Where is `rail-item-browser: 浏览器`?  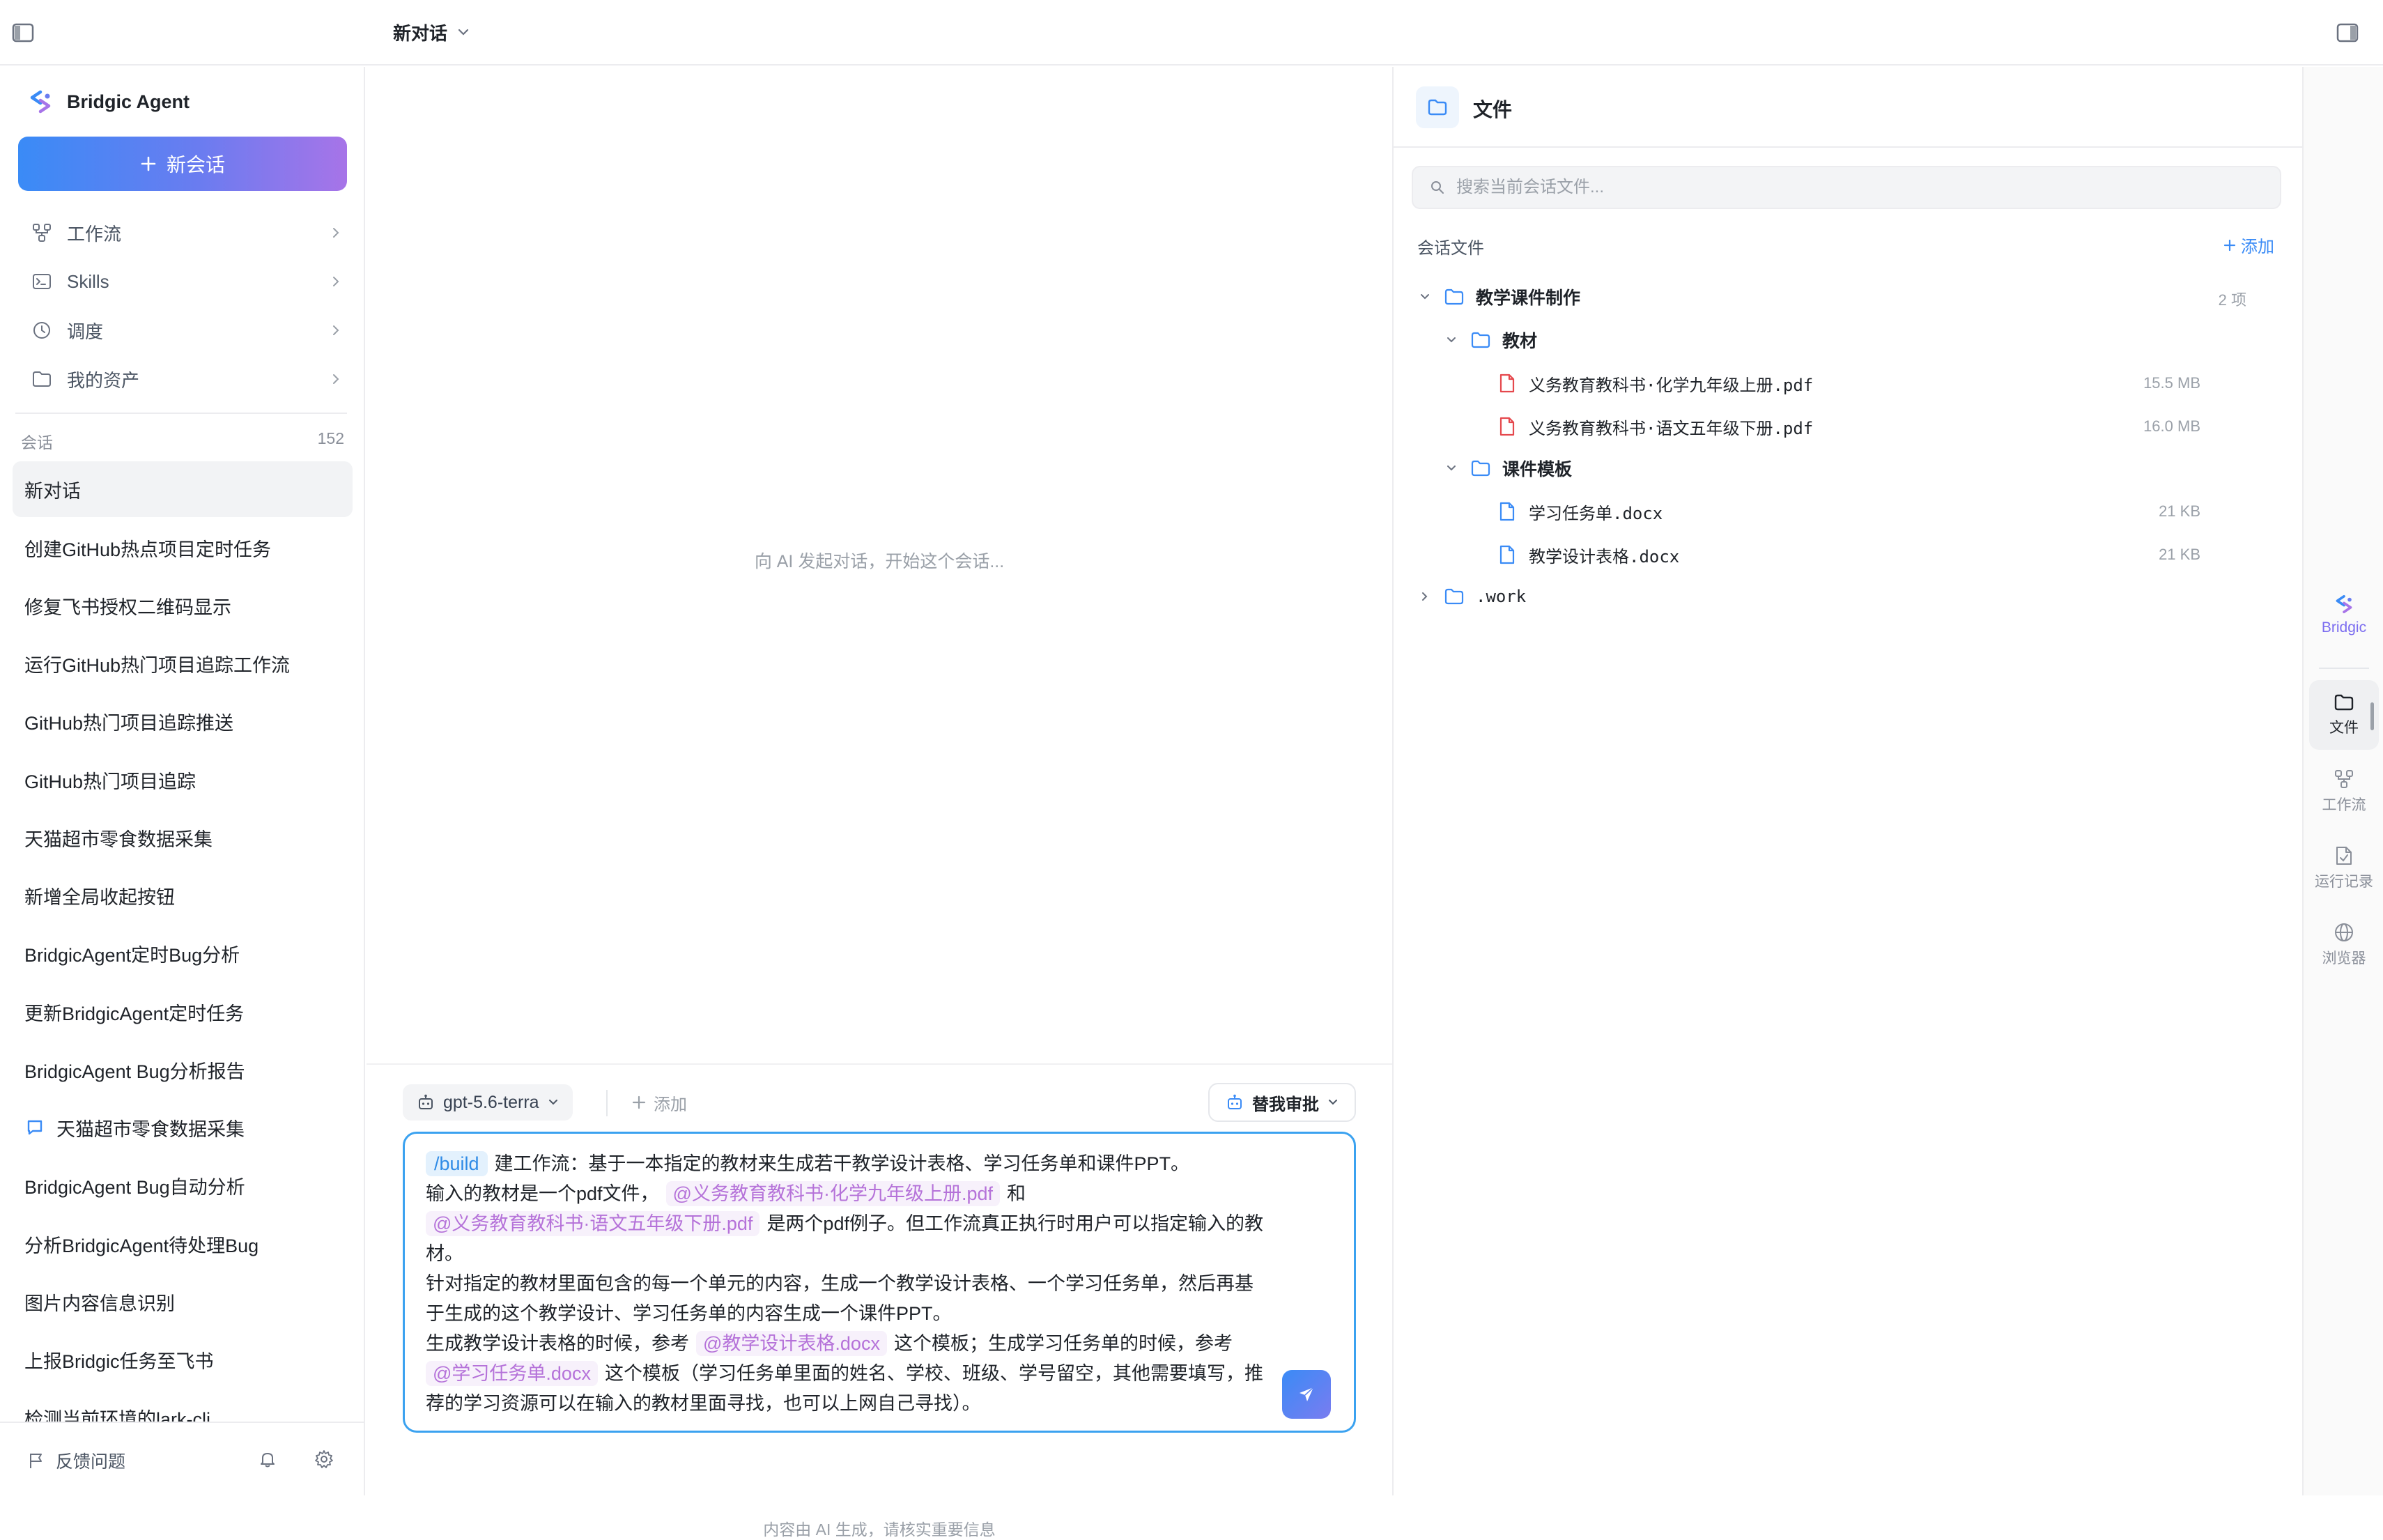 rail-item-browser: 浏览器 is located at coordinates (2344, 945).